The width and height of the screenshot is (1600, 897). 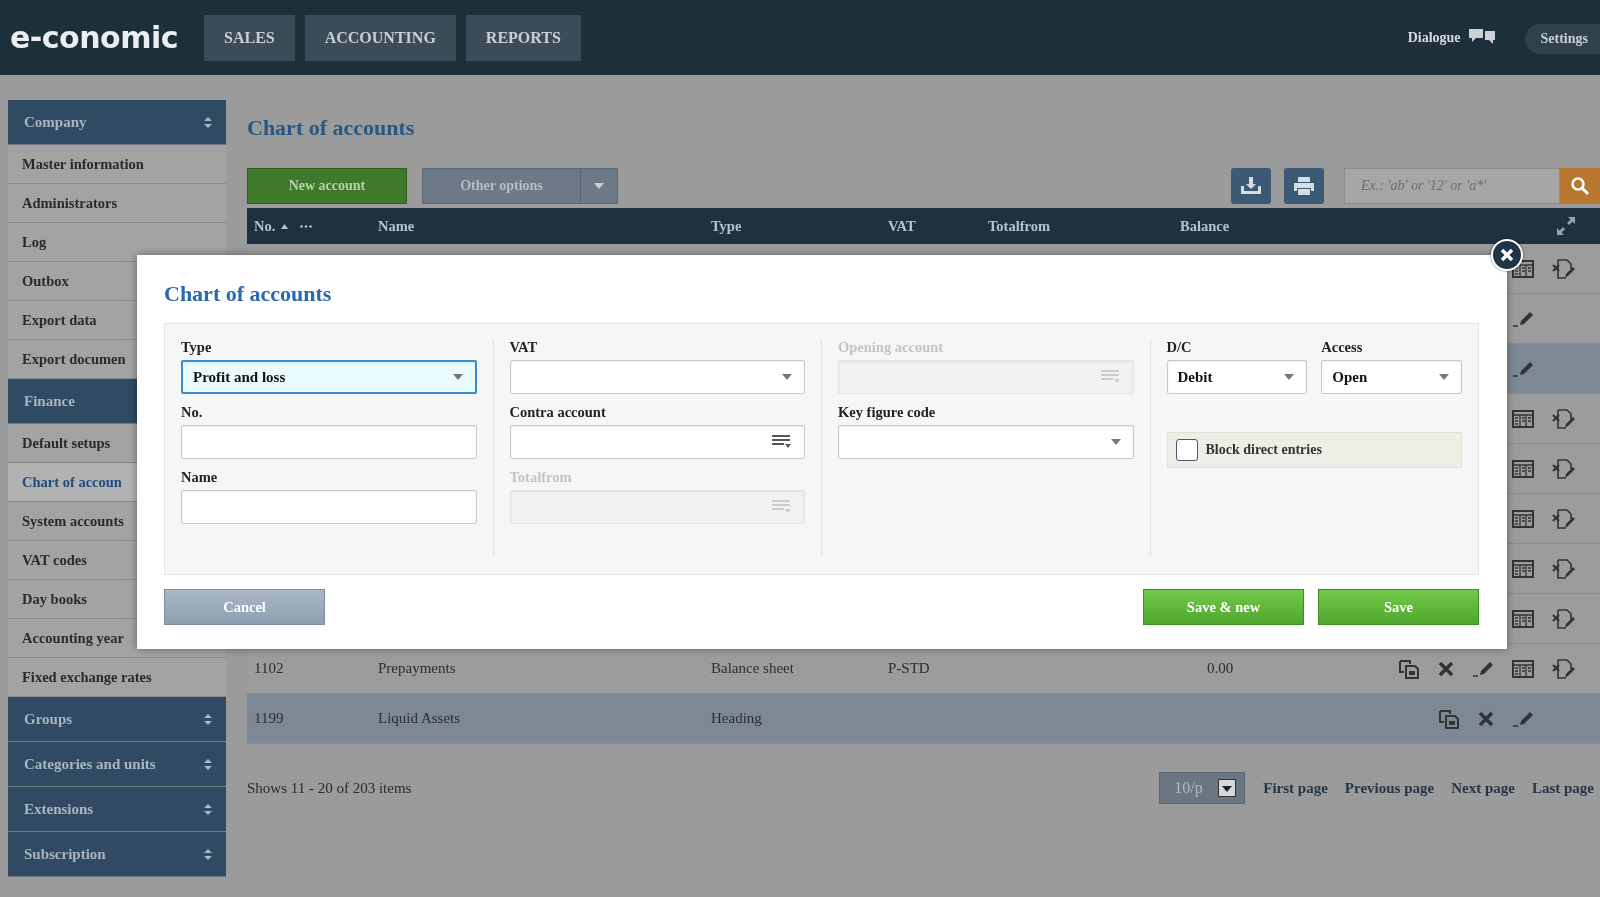 I want to click on sidebar-group: Extensions, so click(x=117, y=809).